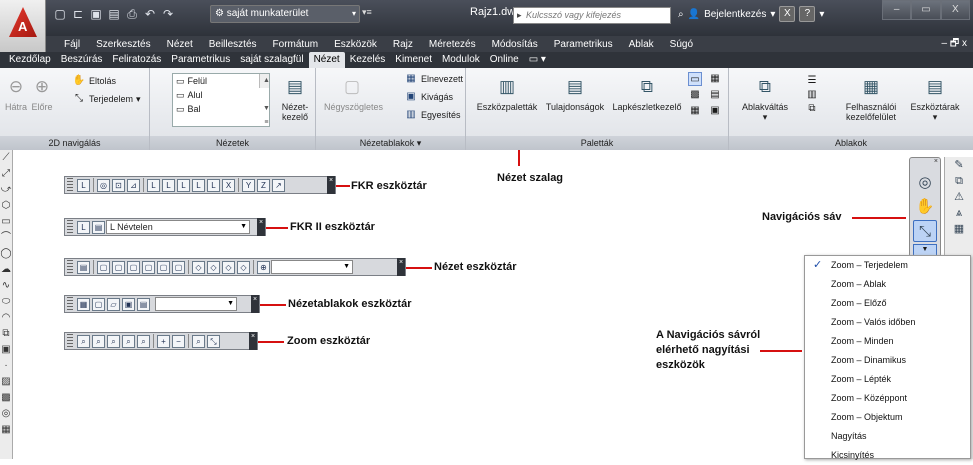  I want to click on ucs-view-icon: L, so click(168, 185).